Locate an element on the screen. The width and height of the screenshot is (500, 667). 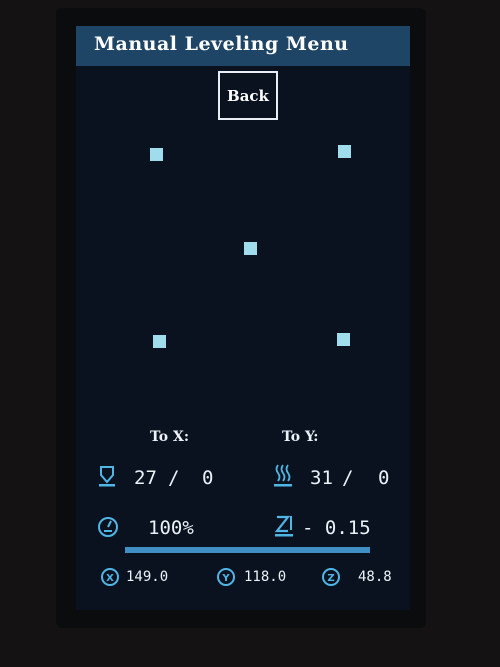
svg-text: X is located at coordinates (110, 578).